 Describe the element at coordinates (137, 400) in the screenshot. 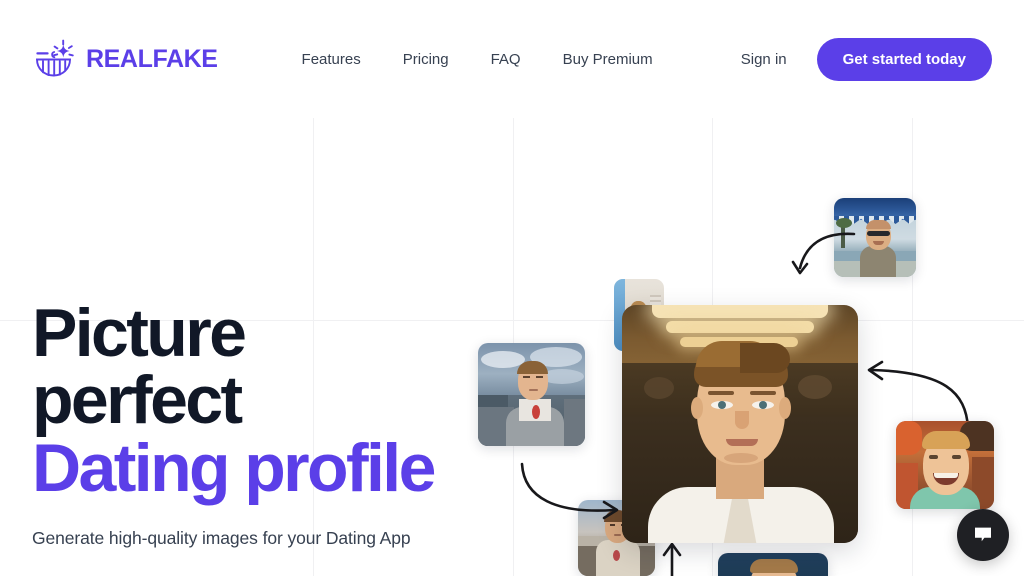

I see `headline-line-2: perfect` at that location.